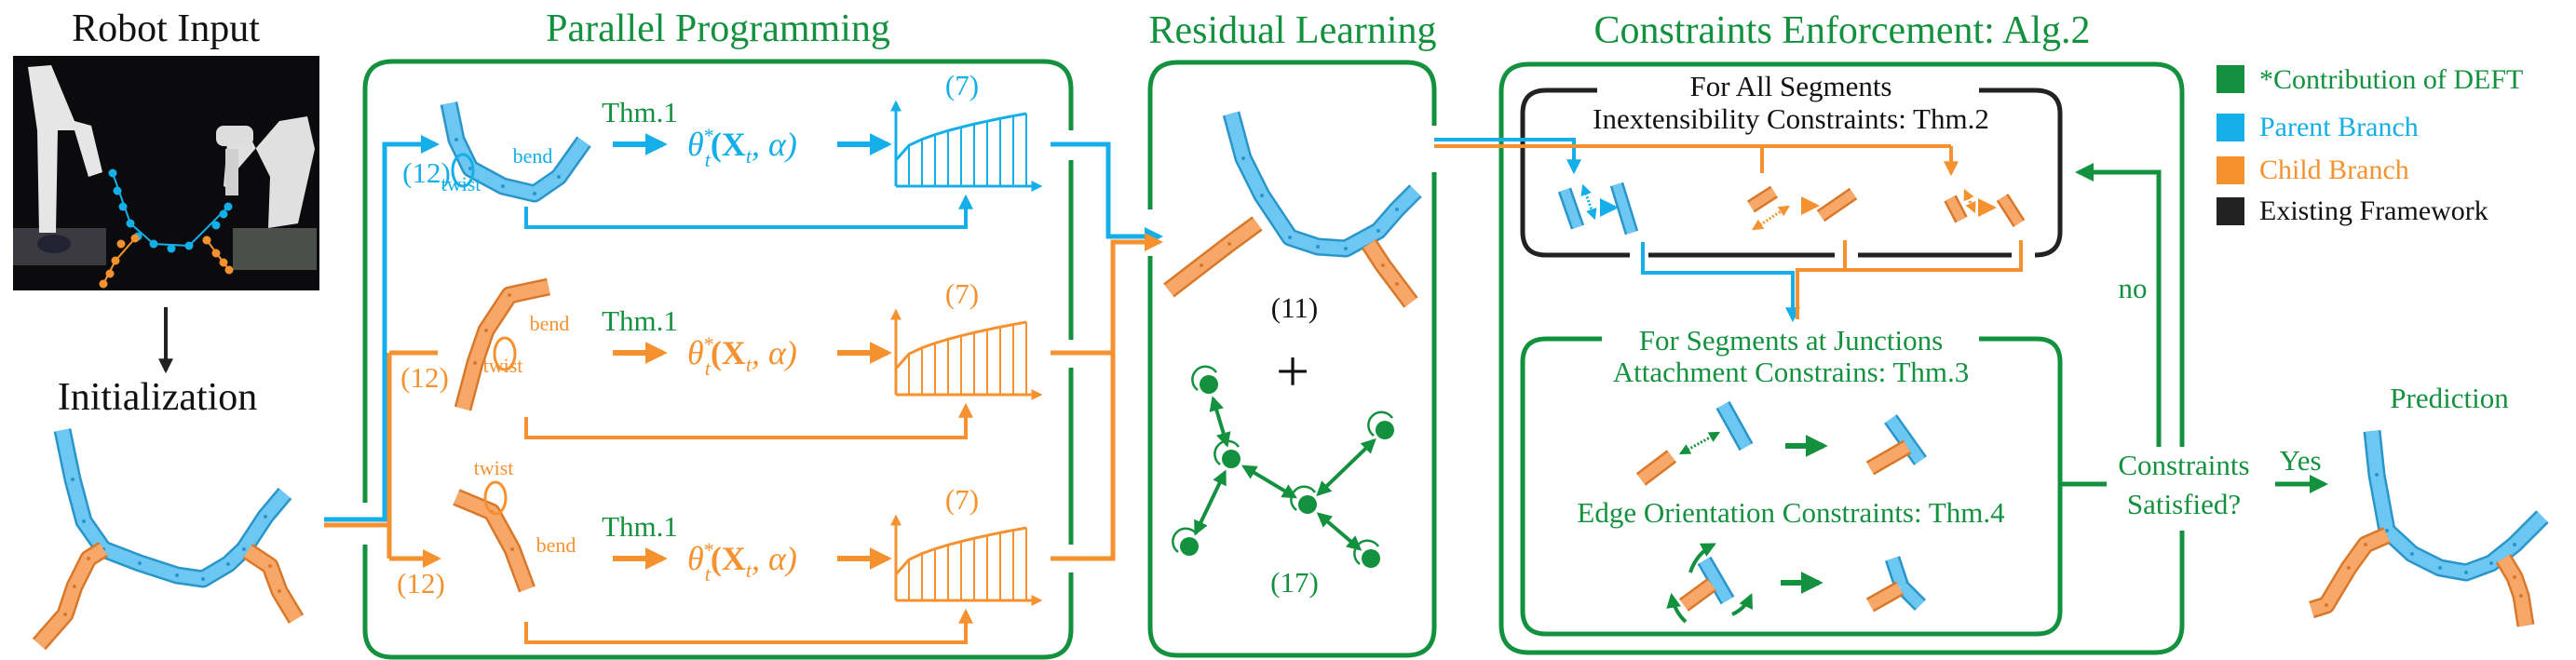  What do you see at coordinates (2339, 127) in the screenshot?
I see `legend-label: Parent Branch` at bounding box center [2339, 127].